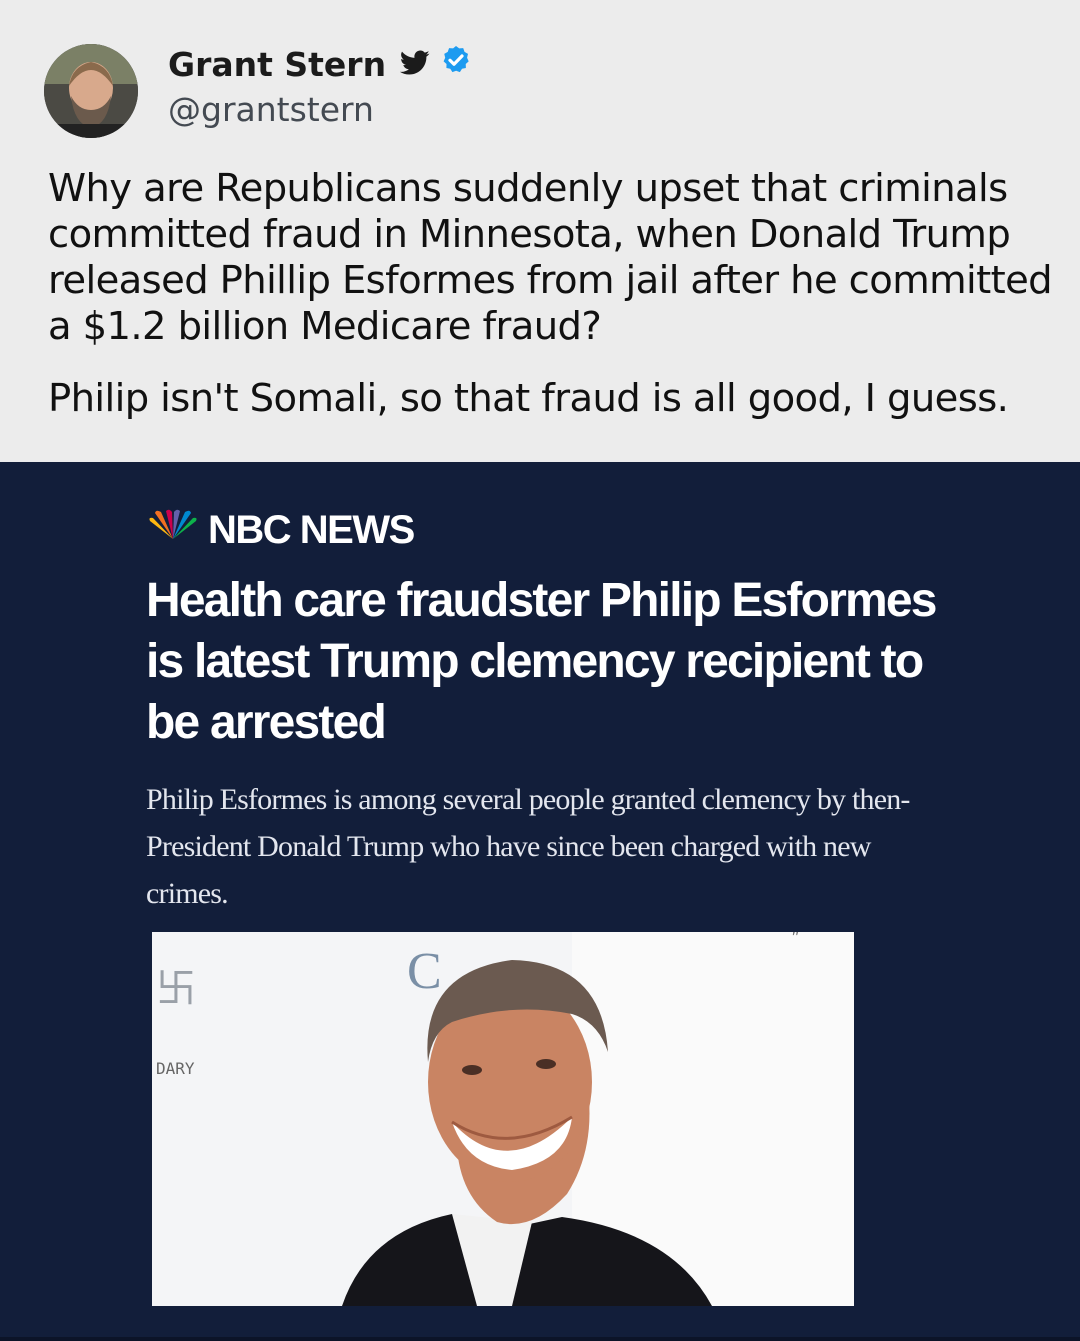  I want to click on author-name: Grant Stern, so click(320, 64).